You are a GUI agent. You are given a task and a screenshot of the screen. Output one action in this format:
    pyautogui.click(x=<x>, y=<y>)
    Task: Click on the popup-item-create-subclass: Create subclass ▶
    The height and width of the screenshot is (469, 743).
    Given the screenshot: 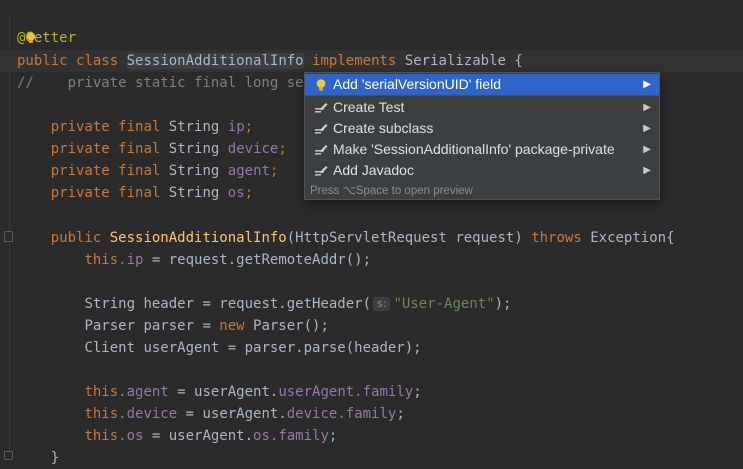 What is the action you would take?
    pyautogui.click(x=482, y=128)
    